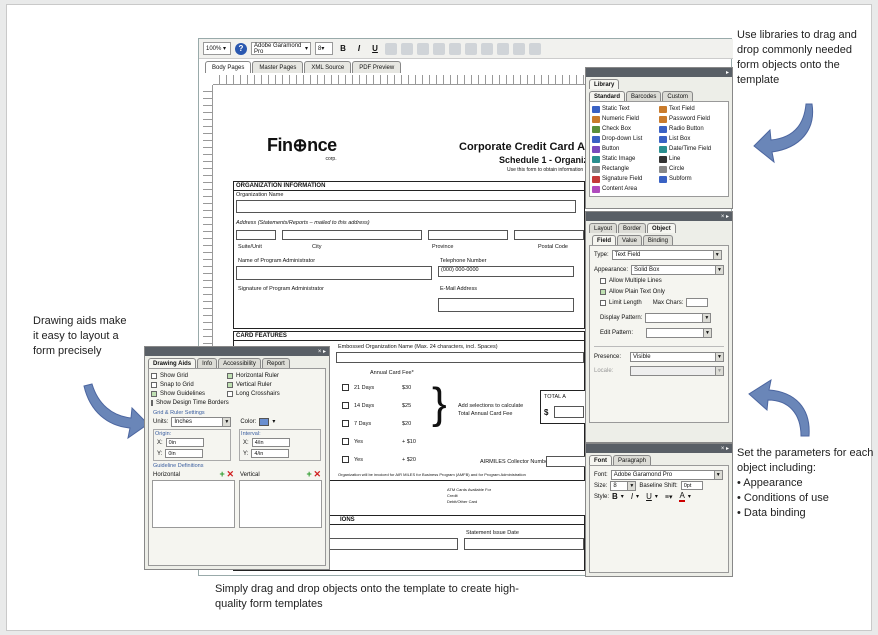 Image resolution: width=878 pixels, height=635 pixels. I want to click on tab-pdf-preview: PDF Preview, so click(377, 67).